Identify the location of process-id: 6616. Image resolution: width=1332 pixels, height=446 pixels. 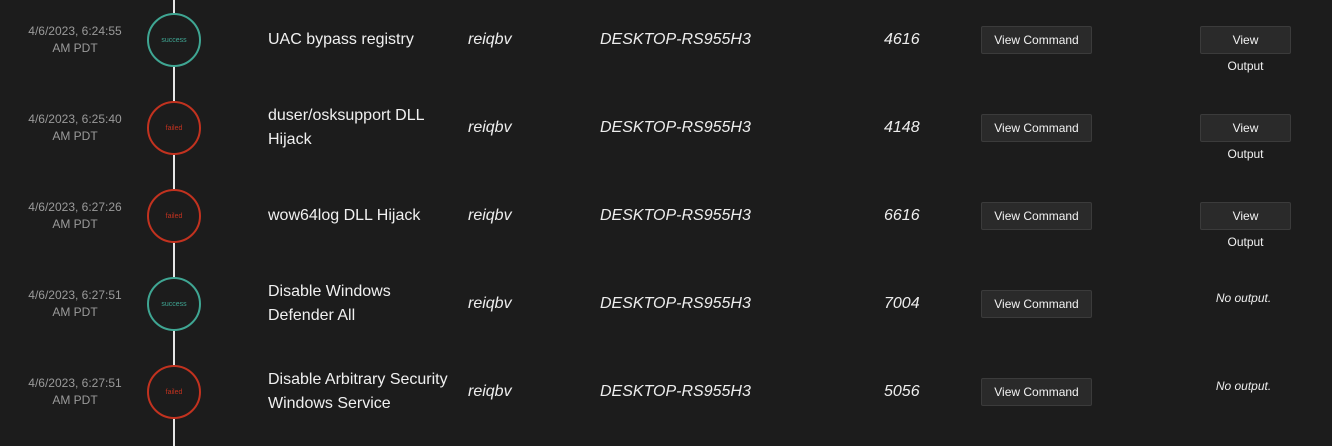
(902, 215).